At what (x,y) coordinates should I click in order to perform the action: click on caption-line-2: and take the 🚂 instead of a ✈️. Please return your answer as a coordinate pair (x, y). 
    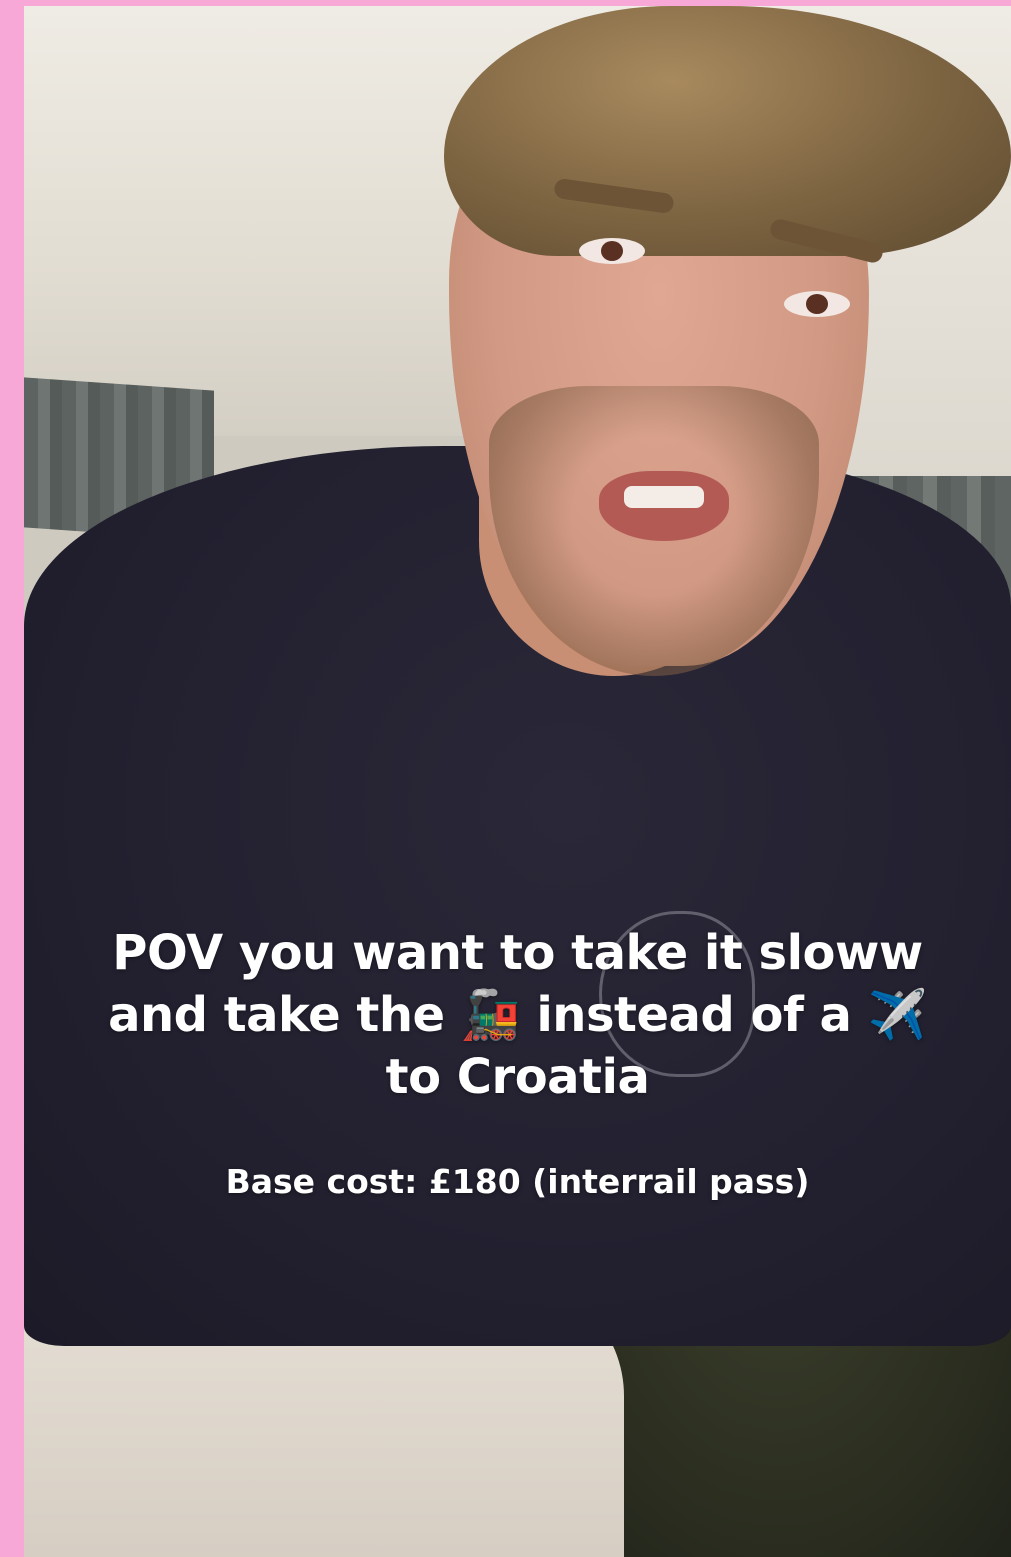
    Looking at the image, I should click on (517, 1015).